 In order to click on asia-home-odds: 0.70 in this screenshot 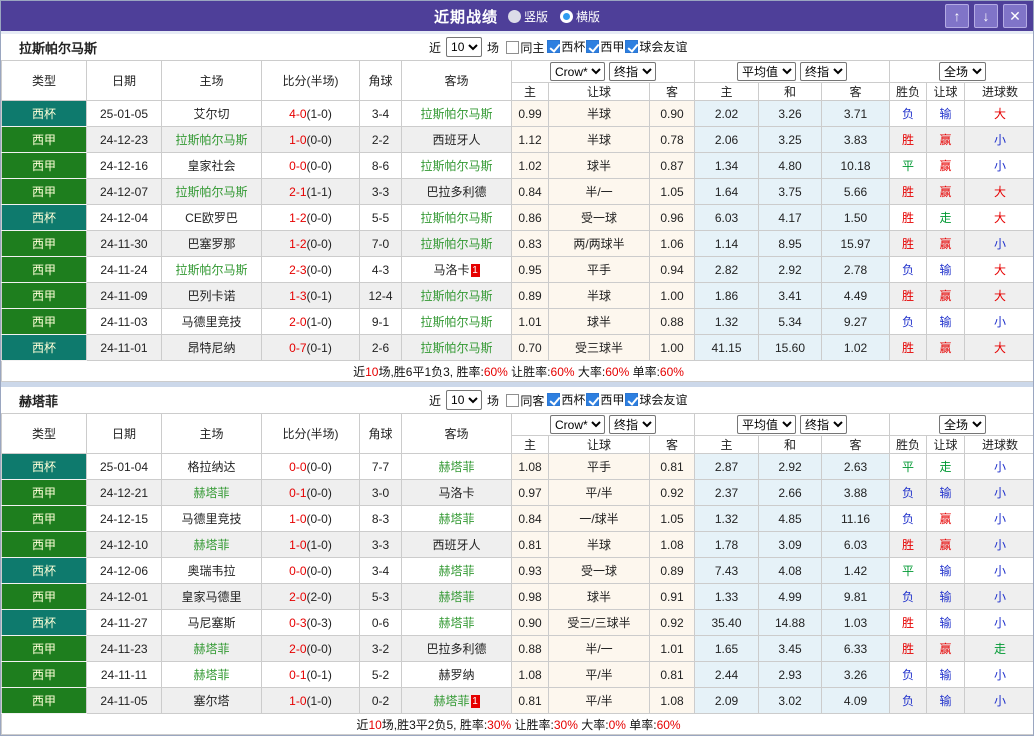, I will do `click(530, 347)`.